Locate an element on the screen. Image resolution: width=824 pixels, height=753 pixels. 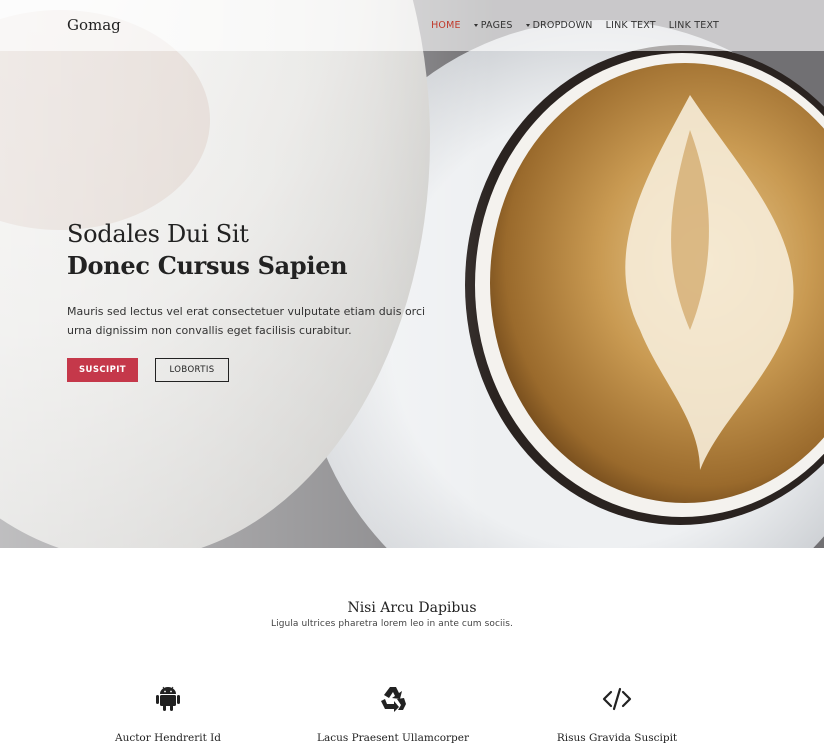
nav-link-text-1: LINK TEXT is located at coordinates (631, 25).